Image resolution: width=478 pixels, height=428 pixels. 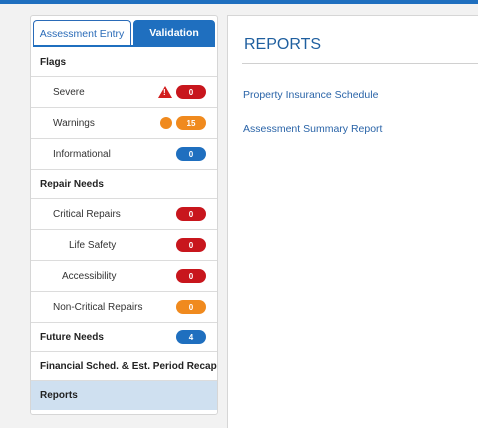 I want to click on tab-validation: Validation, so click(x=174, y=33).